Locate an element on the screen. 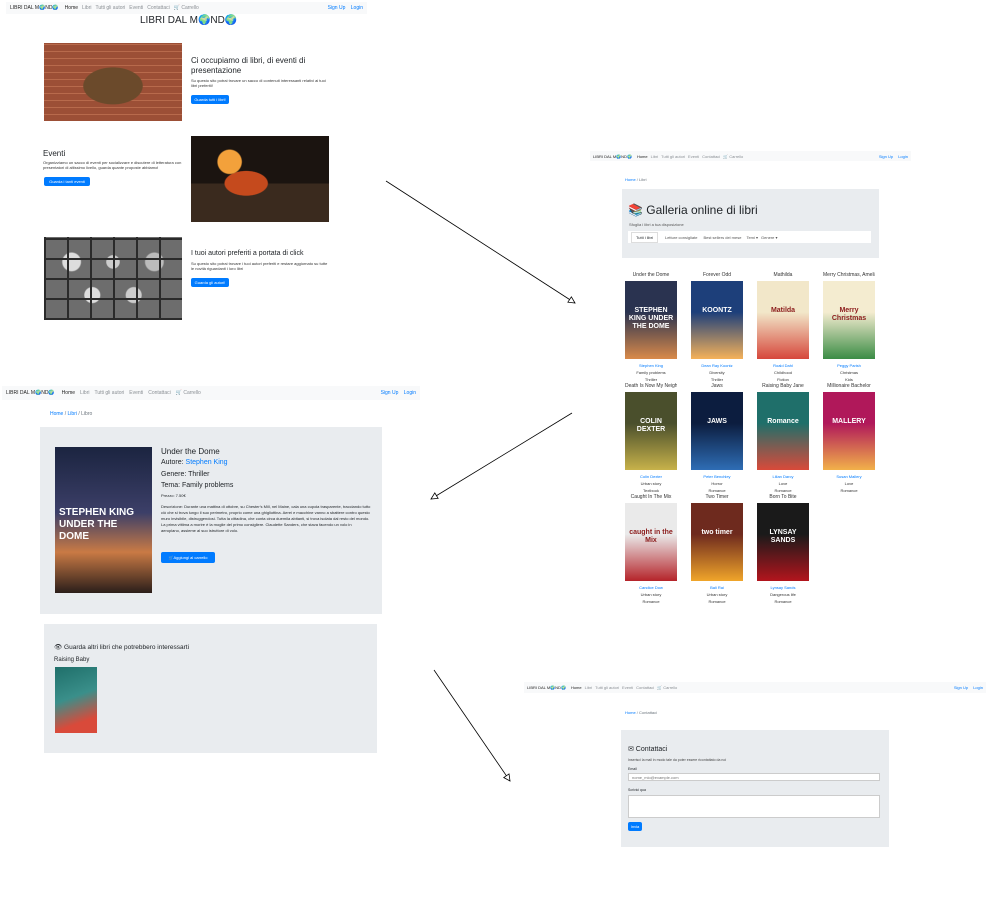  book-card-author: Bali Rai is located at coordinates (717, 587).